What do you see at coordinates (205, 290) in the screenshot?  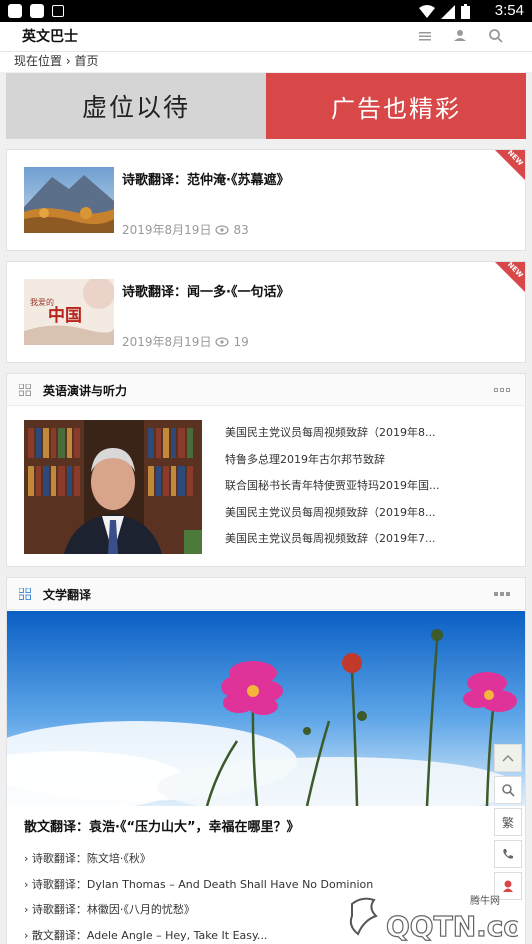 I see `article-title: 诗歌翻译：闻一多·《一句话》` at bounding box center [205, 290].